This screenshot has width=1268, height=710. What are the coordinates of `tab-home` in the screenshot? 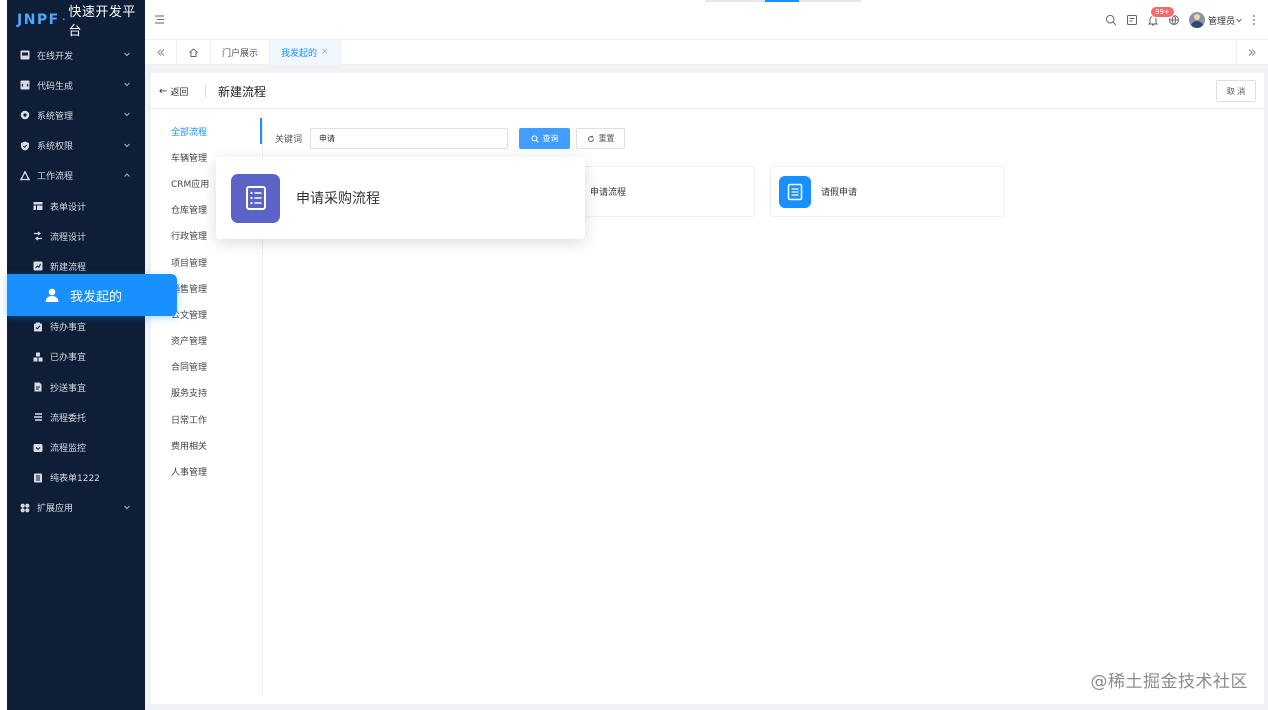 It's located at (194, 52).